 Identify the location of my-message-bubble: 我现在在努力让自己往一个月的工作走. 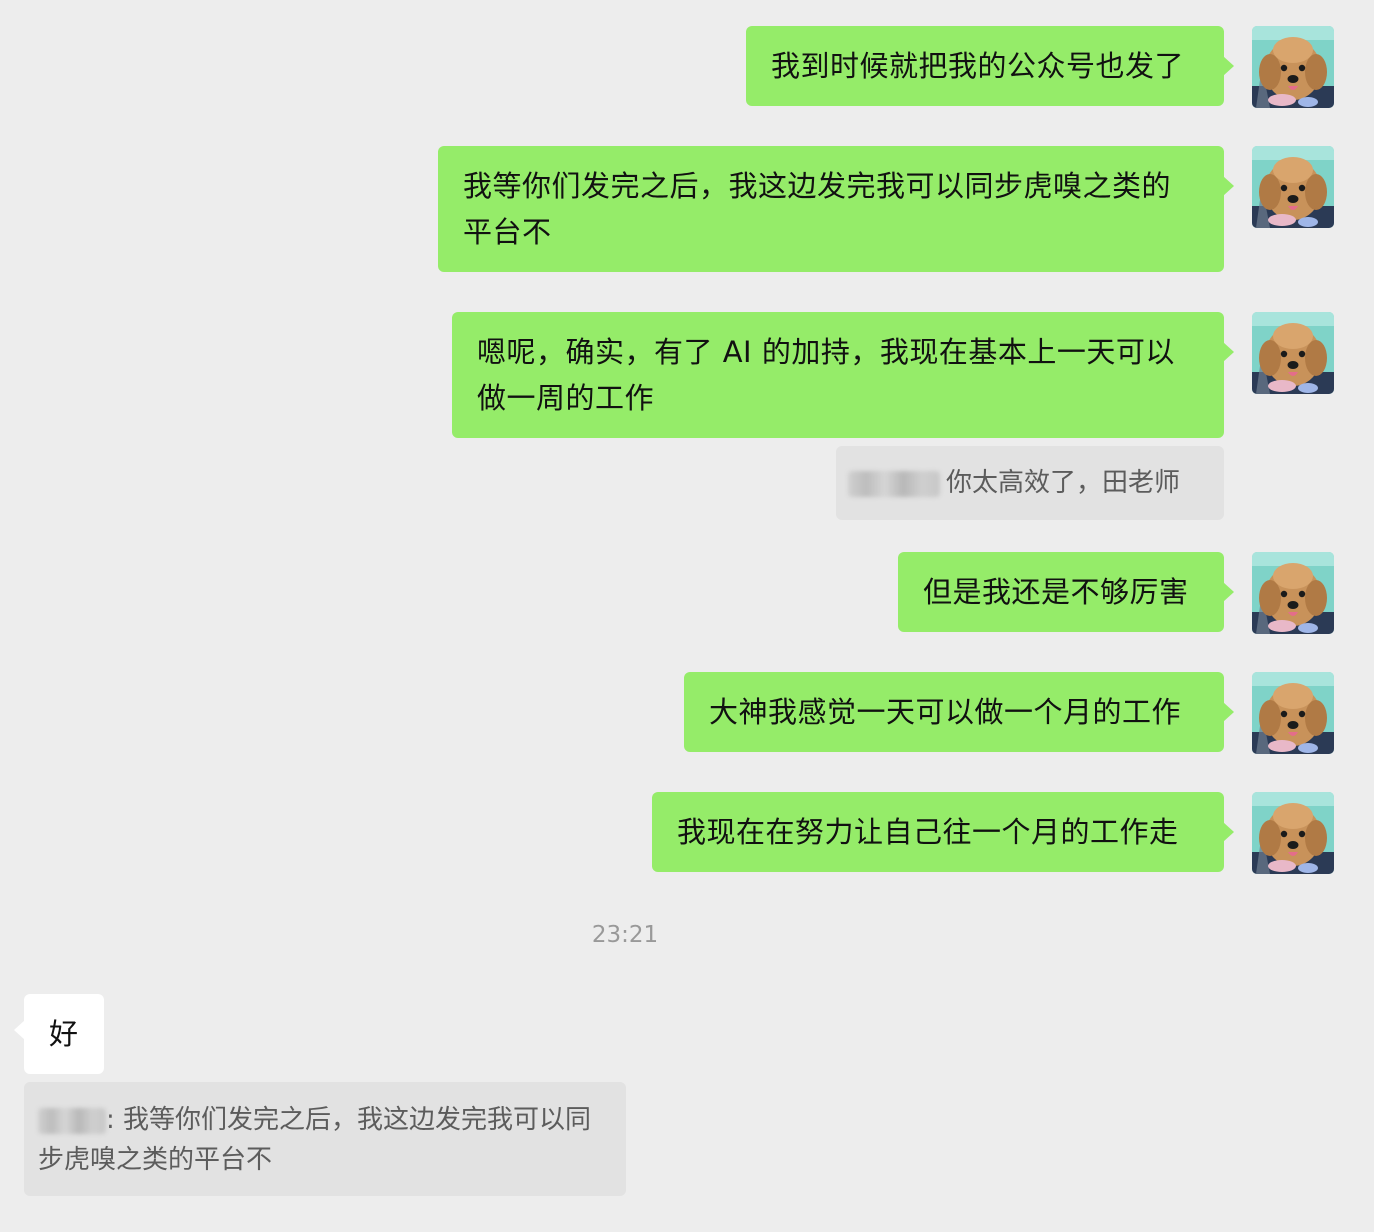
(943, 832).